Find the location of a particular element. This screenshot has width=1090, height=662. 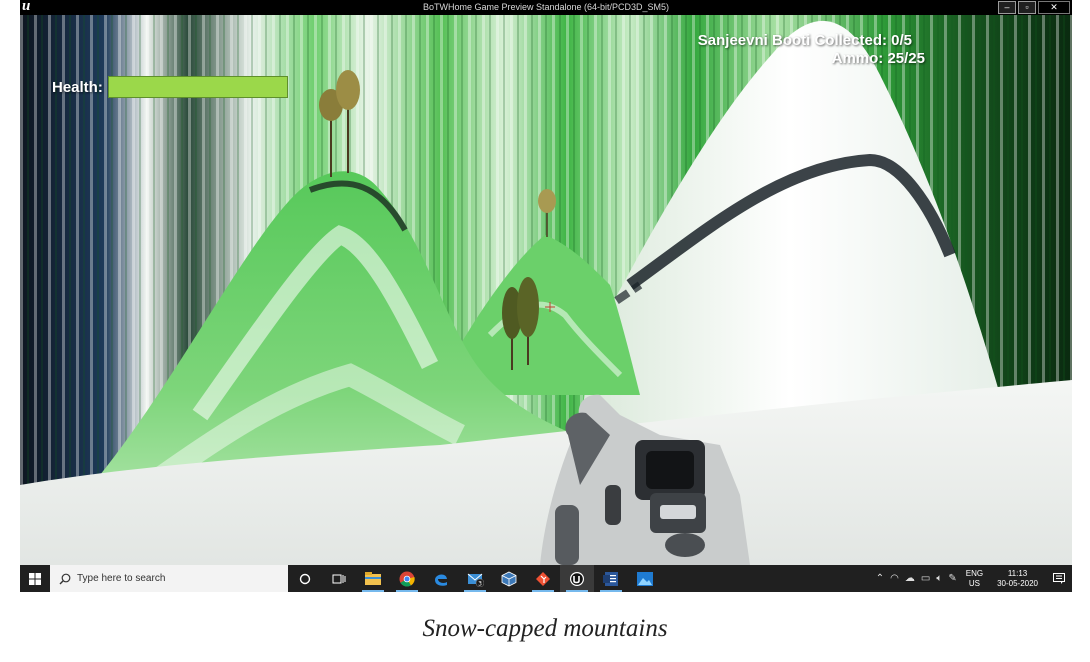

health-hud: Health: is located at coordinates (170, 87).